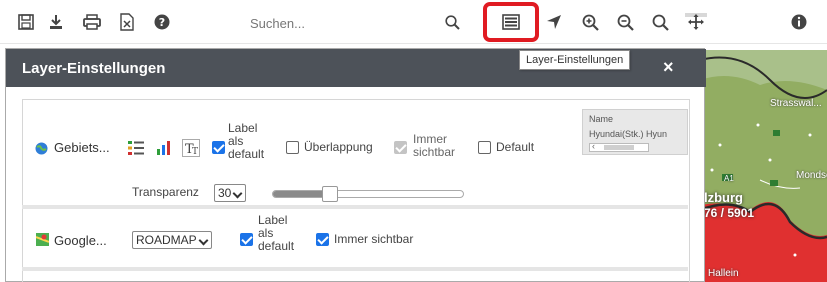  Describe the element at coordinates (338, 147) in the screenshot. I see `overlap-label: Überlappung` at that location.